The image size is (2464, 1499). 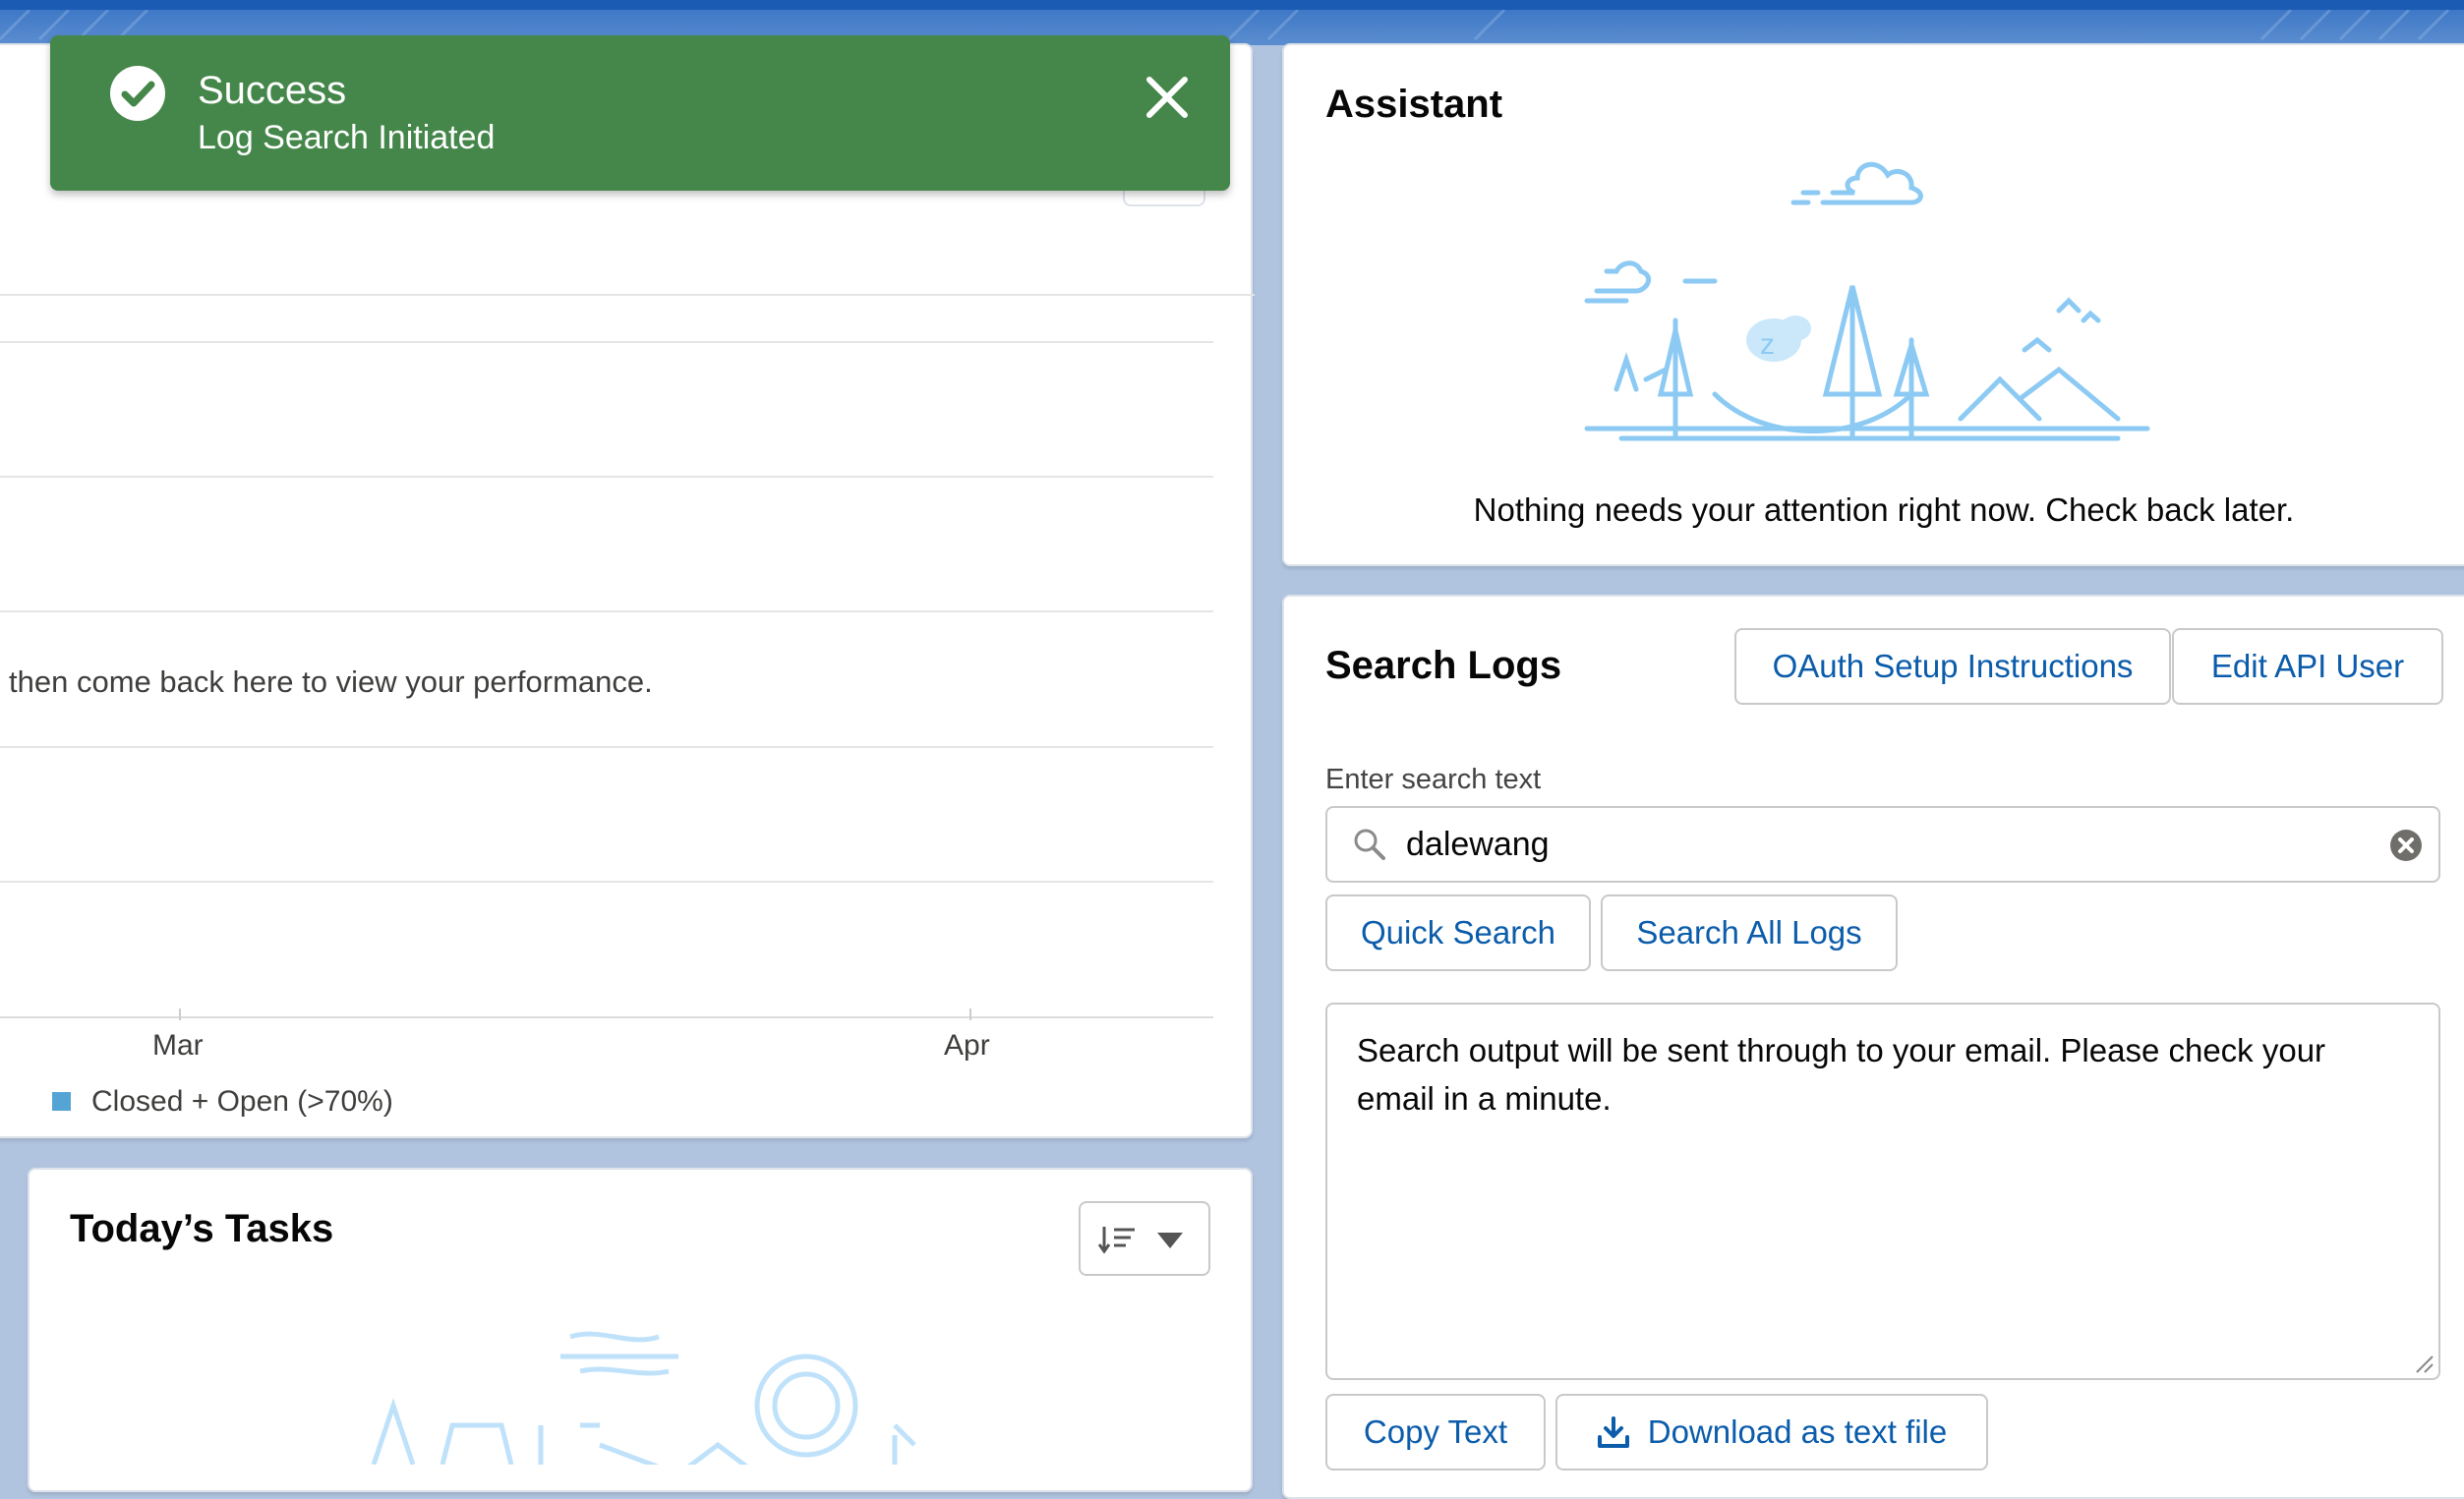 What do you see at coordinates (178, 1045) in the screenshot?
I see `x-tick-label-mar: Mar` at bounding box center [178, 1045].